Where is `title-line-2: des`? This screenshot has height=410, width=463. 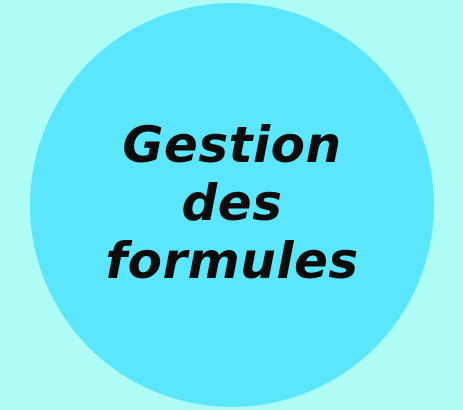
title-line-2: des is located at coordinates (232, 203).